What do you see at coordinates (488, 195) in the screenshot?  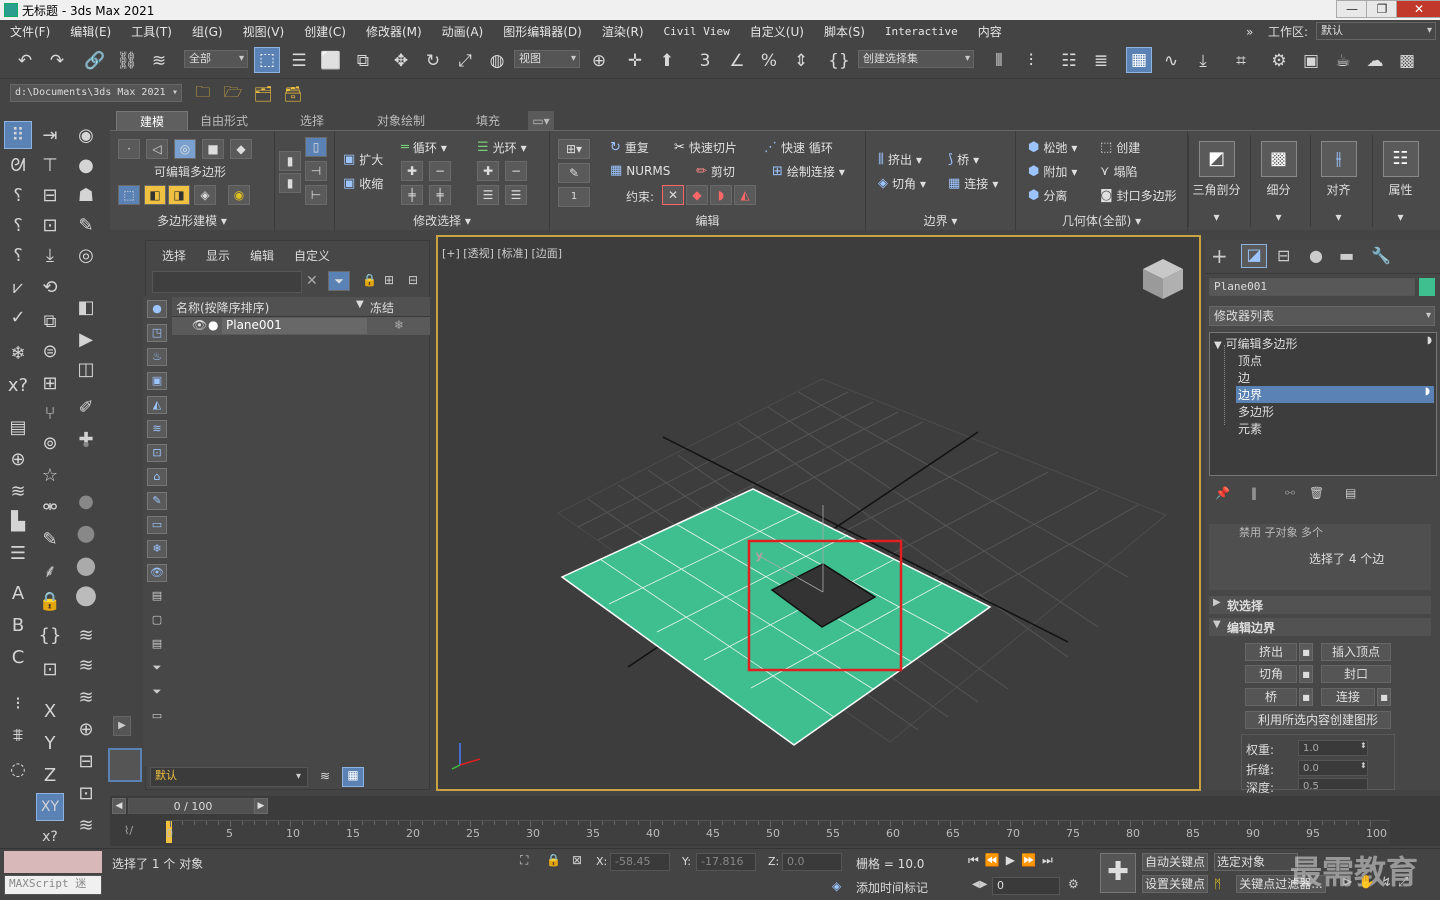 I see `ring-prev-icon: ☰` at bounding box center [488, 195].